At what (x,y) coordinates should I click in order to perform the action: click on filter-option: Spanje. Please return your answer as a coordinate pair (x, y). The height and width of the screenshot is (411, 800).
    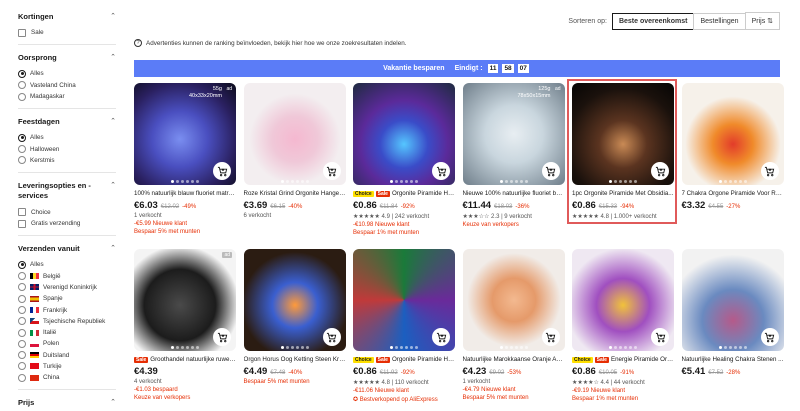
    Looking at the image, I should click on (67, 298).